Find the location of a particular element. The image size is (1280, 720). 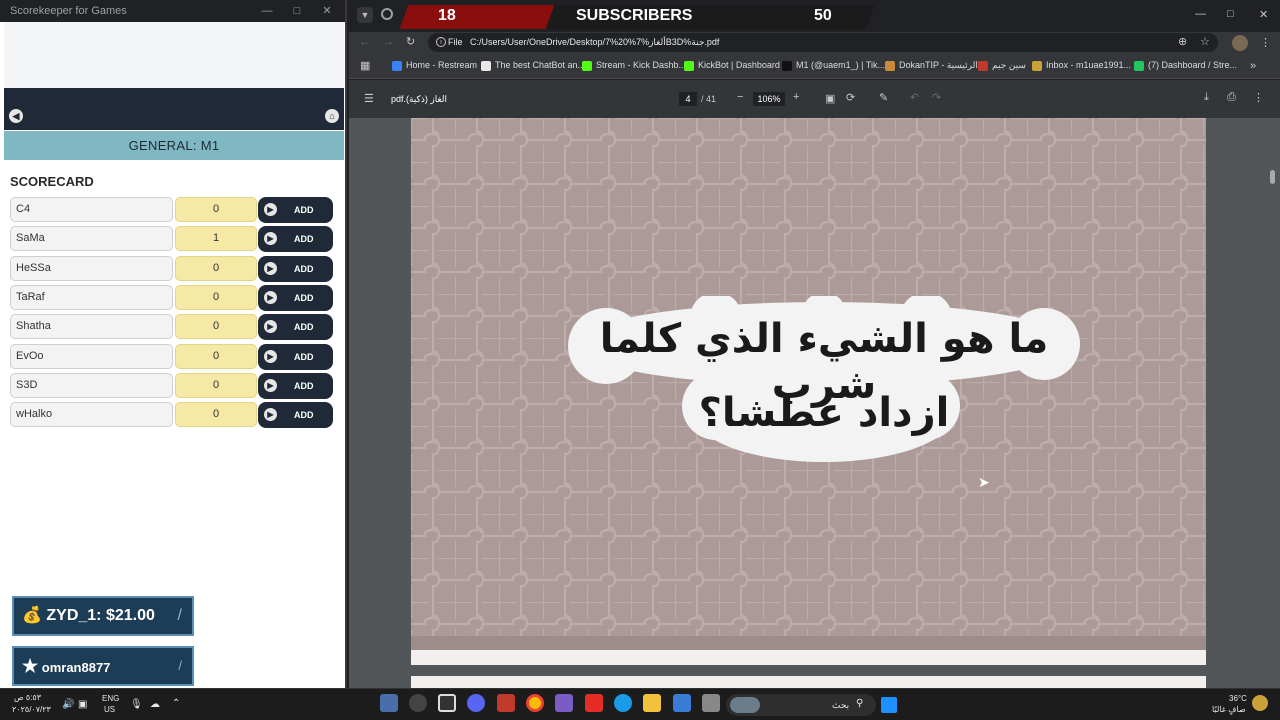

zoom-input: 106% is located at coordinates (769, 99).